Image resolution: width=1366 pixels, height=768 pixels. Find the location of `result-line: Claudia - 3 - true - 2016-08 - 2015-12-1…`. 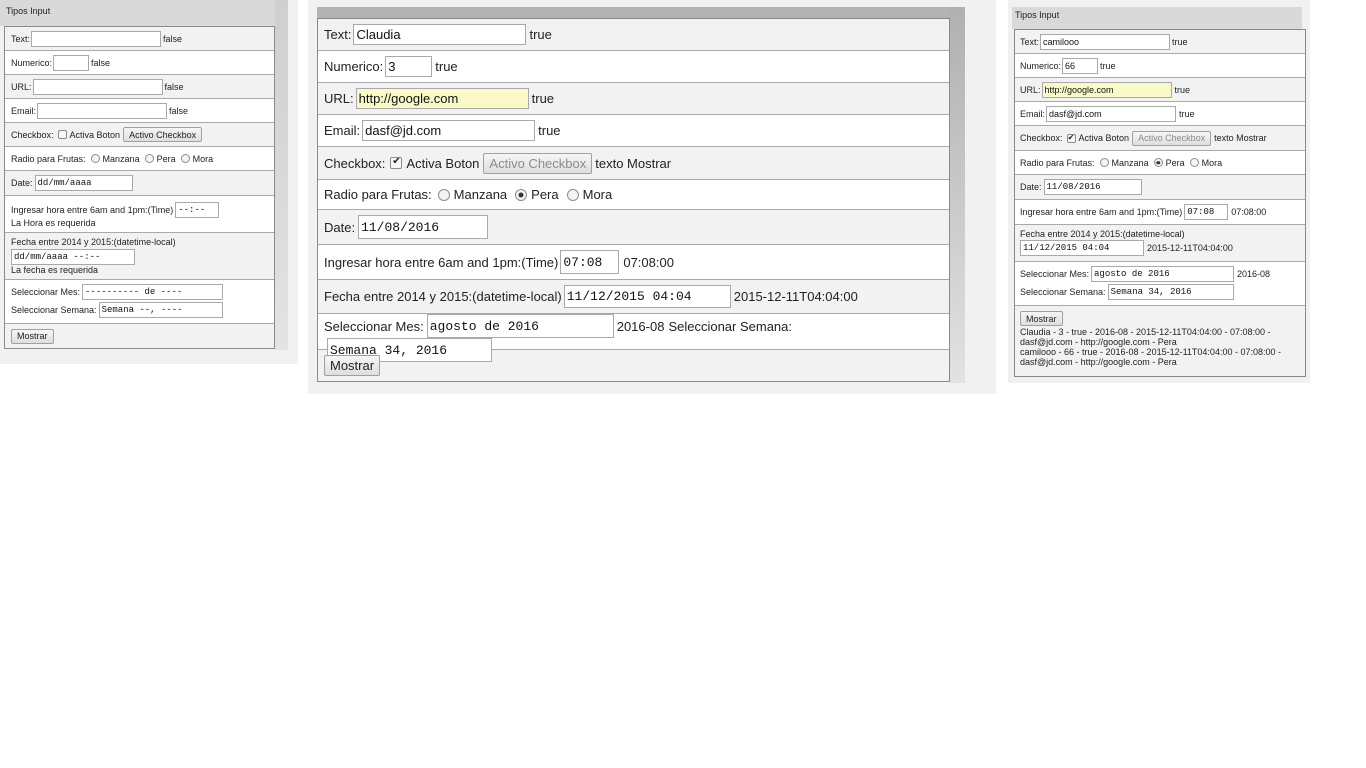

result-line: Claudia - 3 - true - 2016-08 - 2015-12-1… is located at coordinates (1145, 337).